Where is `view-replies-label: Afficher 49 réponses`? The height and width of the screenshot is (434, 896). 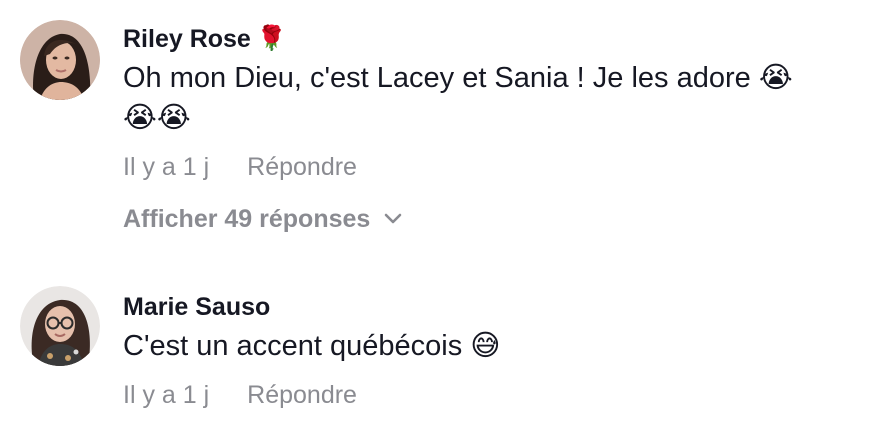
view-replies-label: Afficher 49 réponses is located at coordinates (247, 219).